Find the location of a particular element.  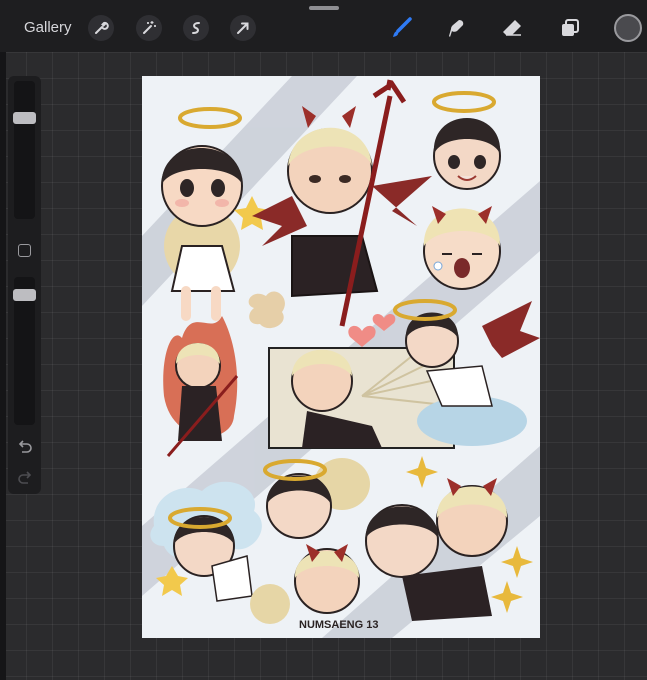

opacity-thumb is located at coordinates (24, 295).